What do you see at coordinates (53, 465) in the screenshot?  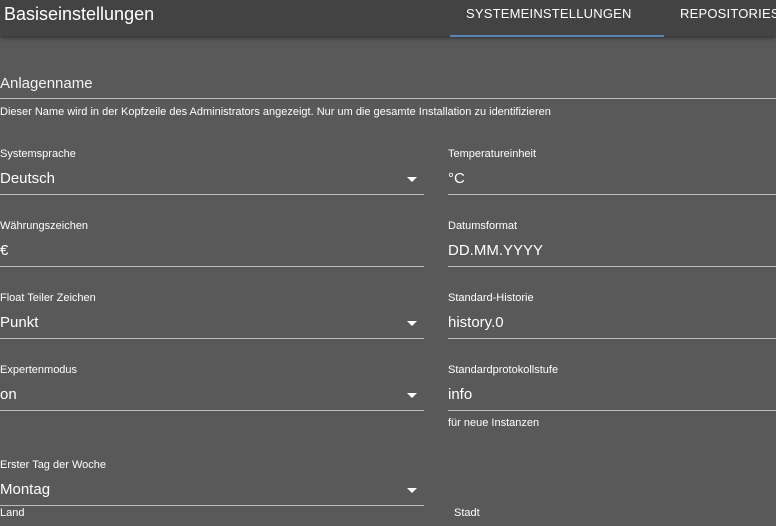 I see `erster-tag-label: Erster Tag der Woche` at bounding box center [53, 465].